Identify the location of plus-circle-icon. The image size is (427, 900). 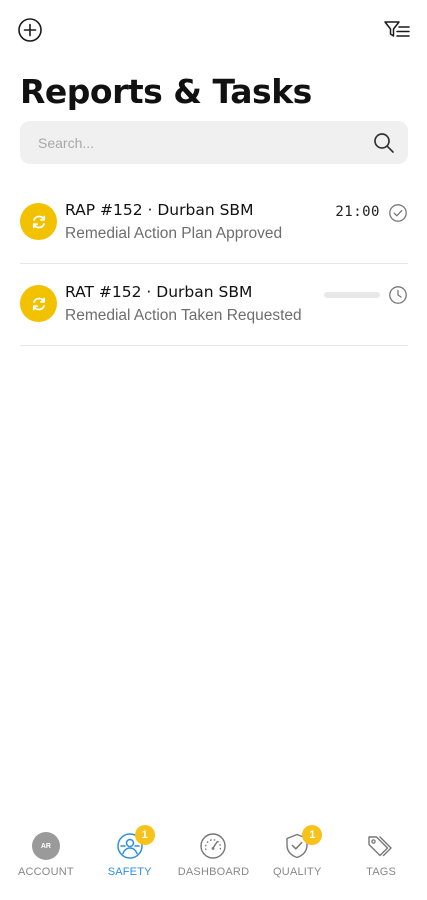
(30, 30).